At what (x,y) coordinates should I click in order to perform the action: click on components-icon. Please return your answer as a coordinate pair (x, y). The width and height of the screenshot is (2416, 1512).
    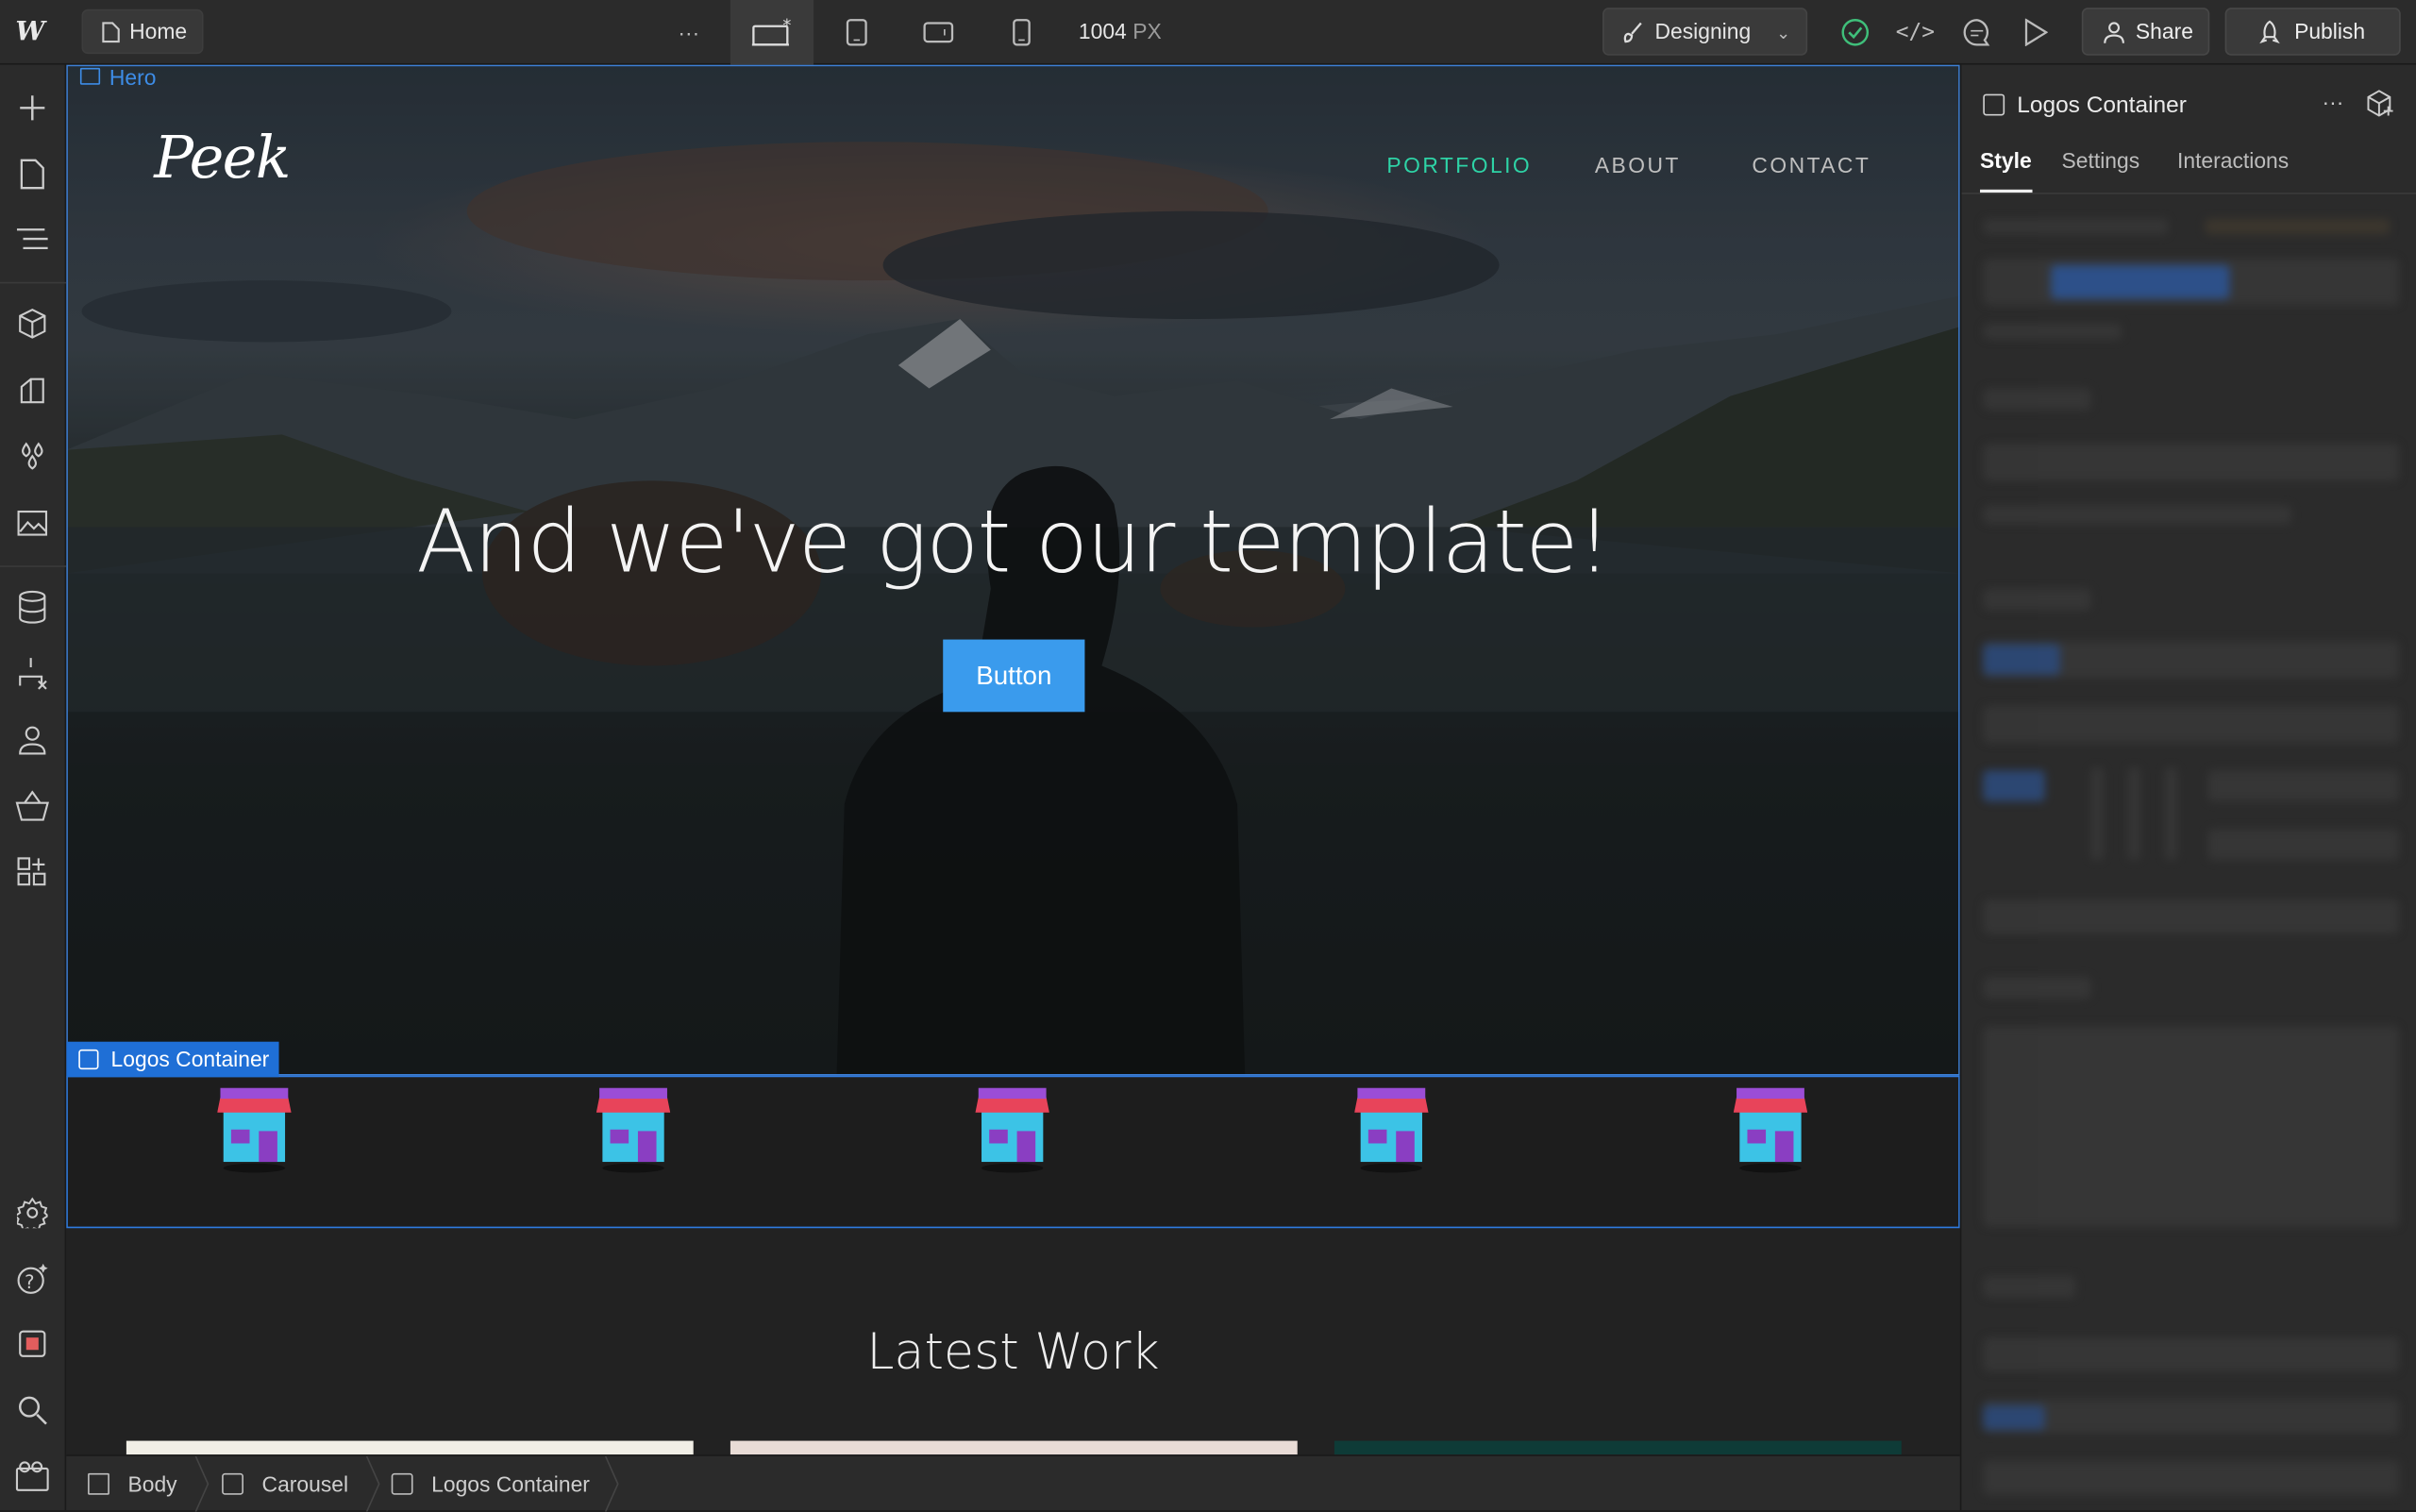
    Looking at the image, I should click on (32, 323).